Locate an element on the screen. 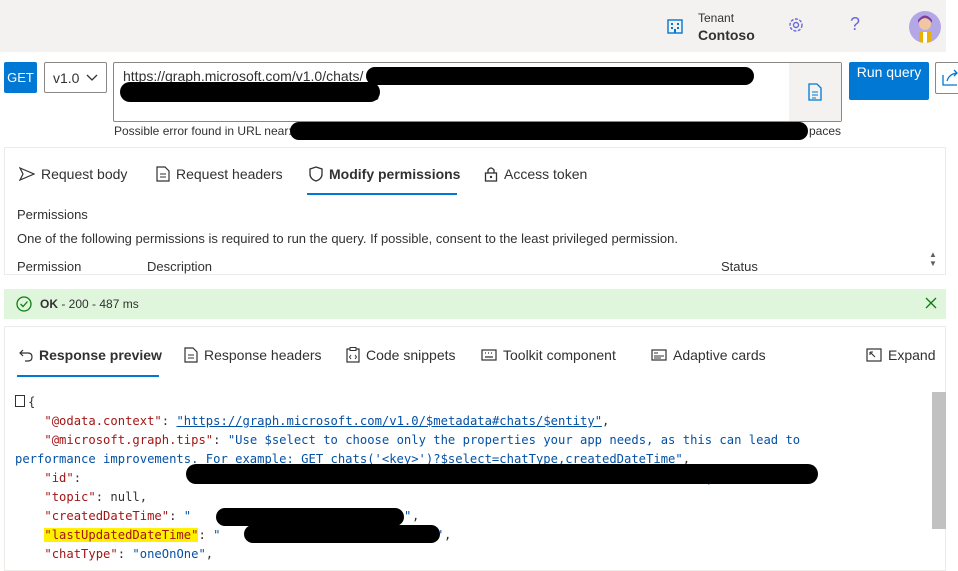 The height and width of the screenshot is (571, 958). tab-access-token: Access token is located at coordinates (535, 174).